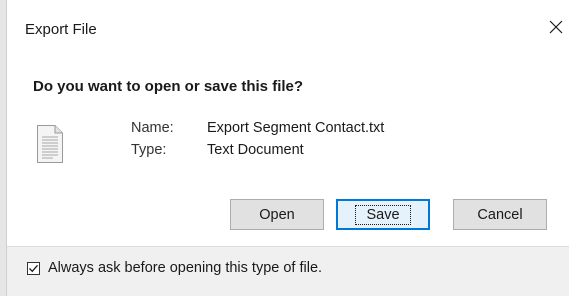 Image resolution: width=569 pixels, height=296 pixels. What do you see at coordinates (149, 150) in the screenshot?
I see `file-type-label: Type:` at bounding box center [149, 150].